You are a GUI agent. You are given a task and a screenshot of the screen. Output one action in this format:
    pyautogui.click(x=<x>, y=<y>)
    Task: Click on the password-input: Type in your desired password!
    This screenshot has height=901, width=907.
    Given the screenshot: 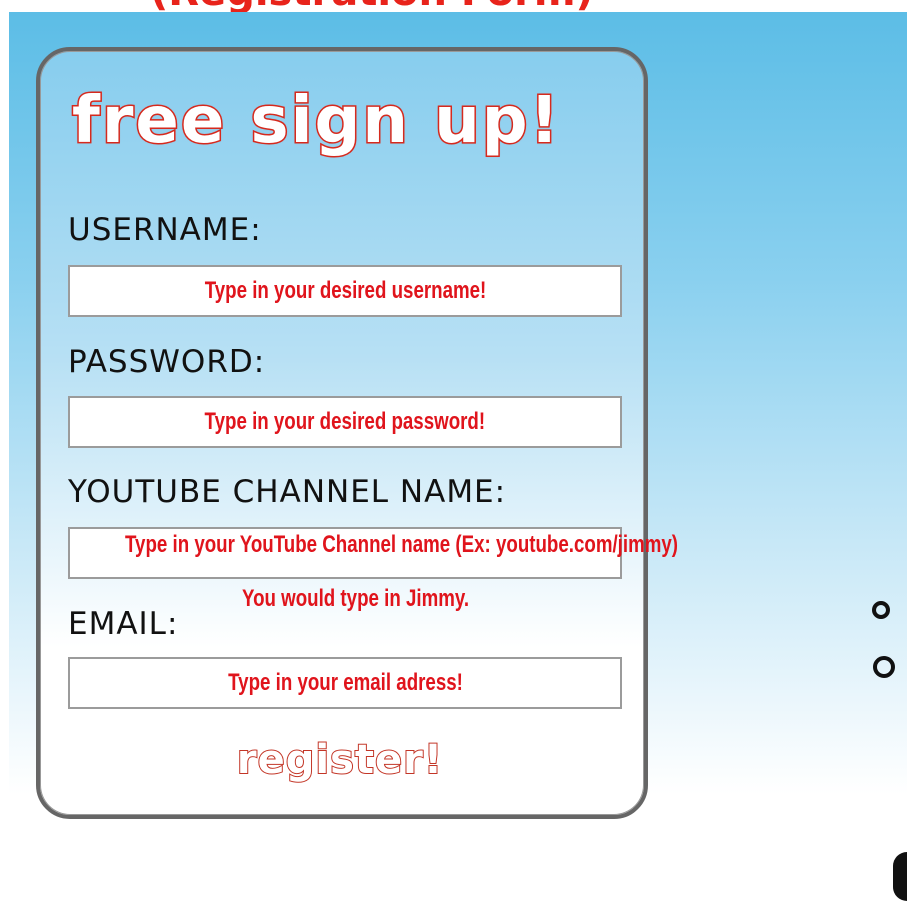 What is the action you would take?
    pyautogui.click(x=345, y=422)
    